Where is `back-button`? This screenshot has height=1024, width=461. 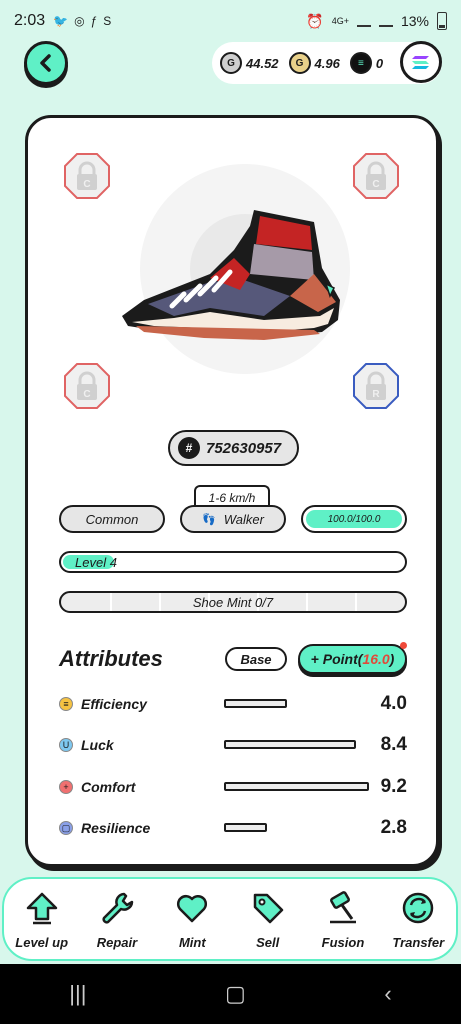 back-button is located at coordinates (46, 63).